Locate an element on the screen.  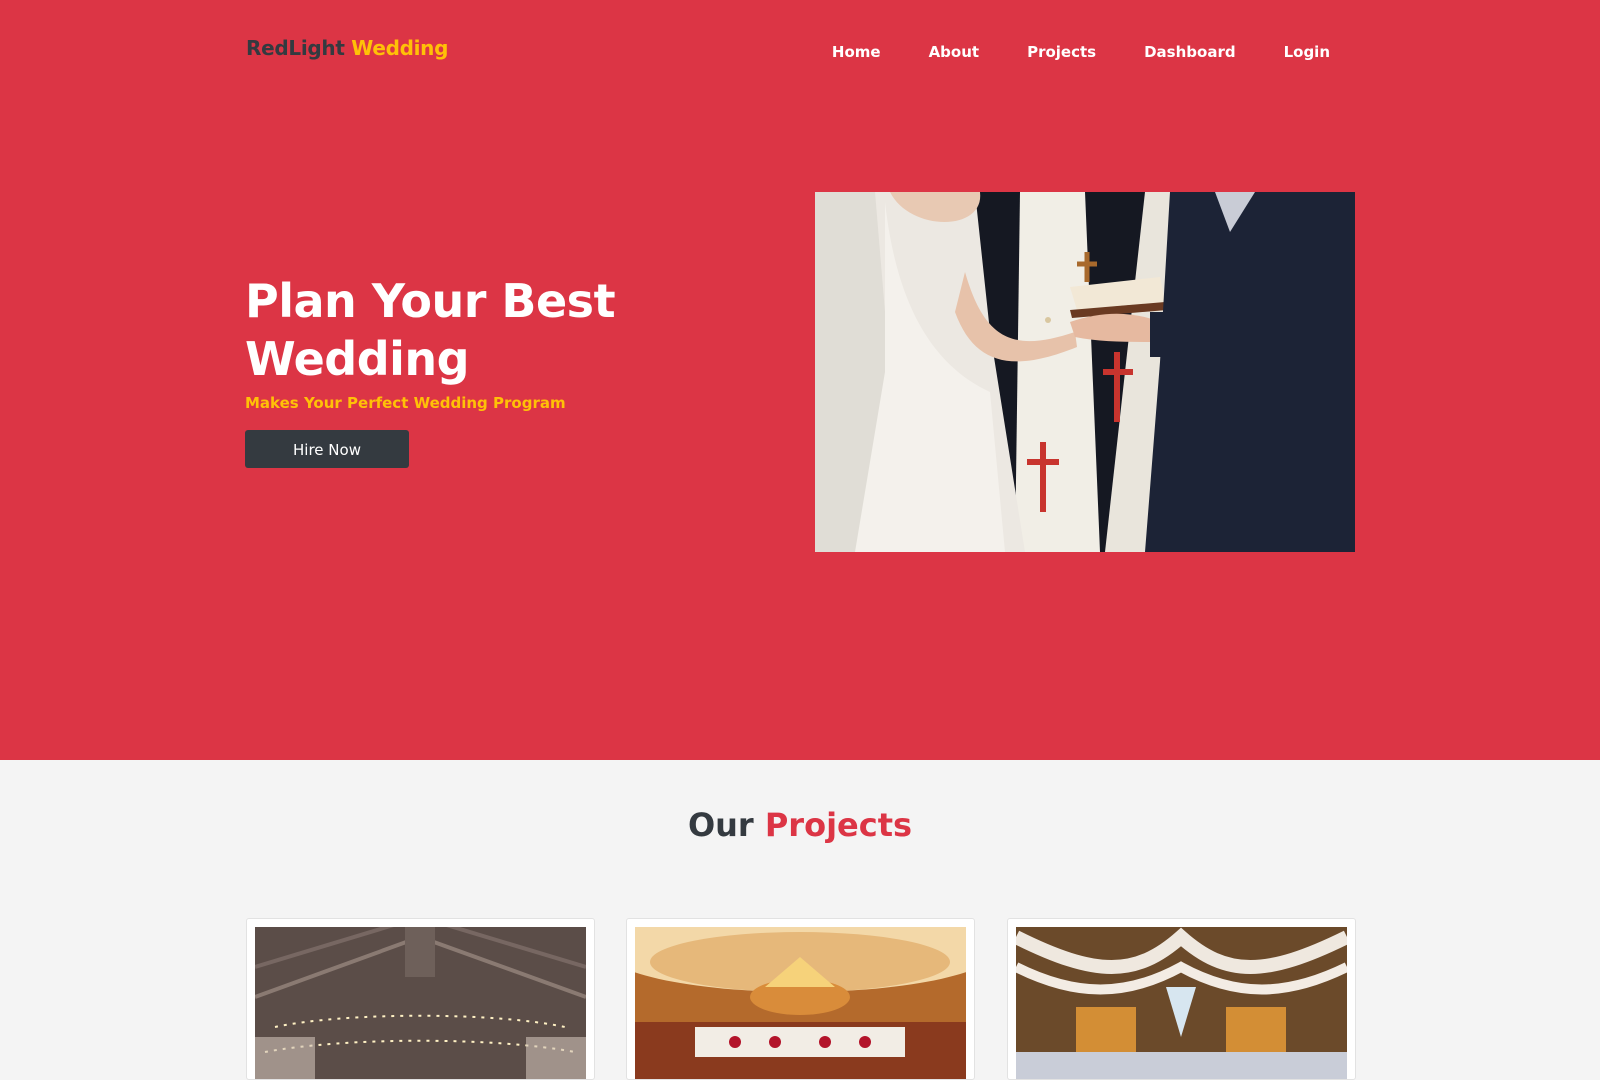
main-nav: Home About Projects Dashboard Login is located at coordinates (1069, 52).